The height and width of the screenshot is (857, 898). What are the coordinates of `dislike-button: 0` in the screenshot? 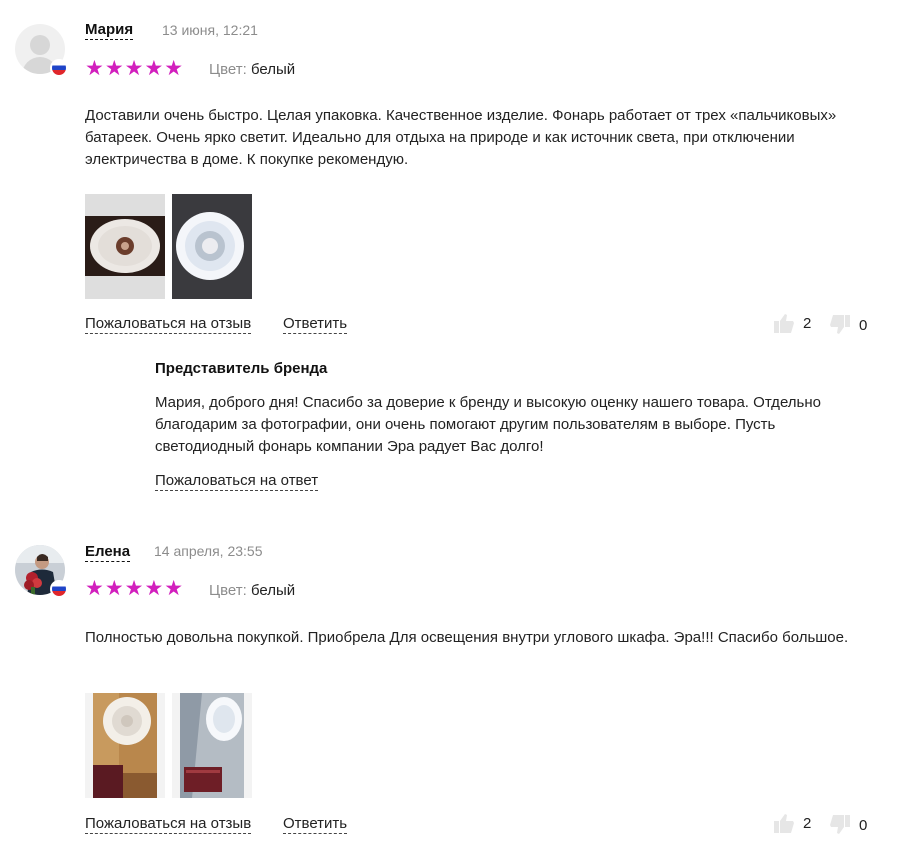 It's located at (848, 825).